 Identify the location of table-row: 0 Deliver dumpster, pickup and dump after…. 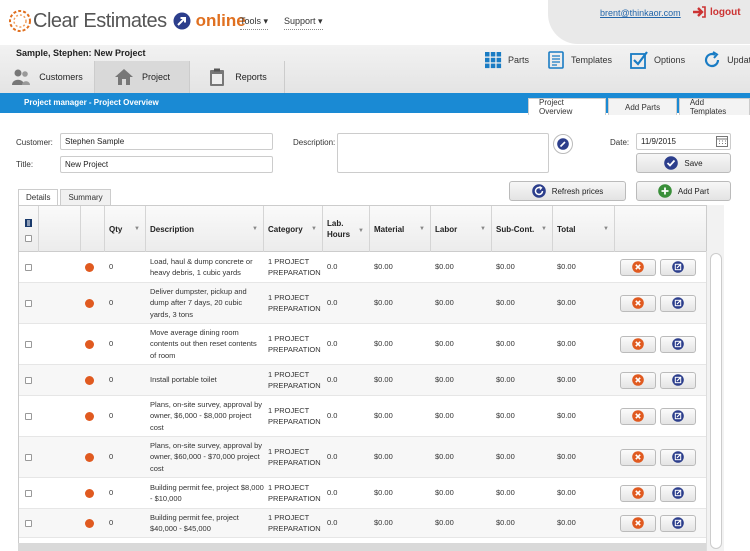
(363, 303).